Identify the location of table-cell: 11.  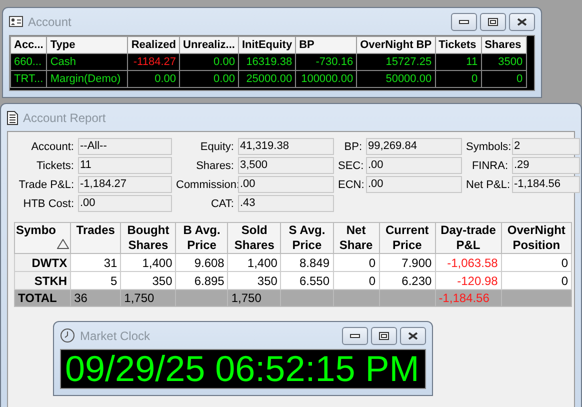
(458, 62).